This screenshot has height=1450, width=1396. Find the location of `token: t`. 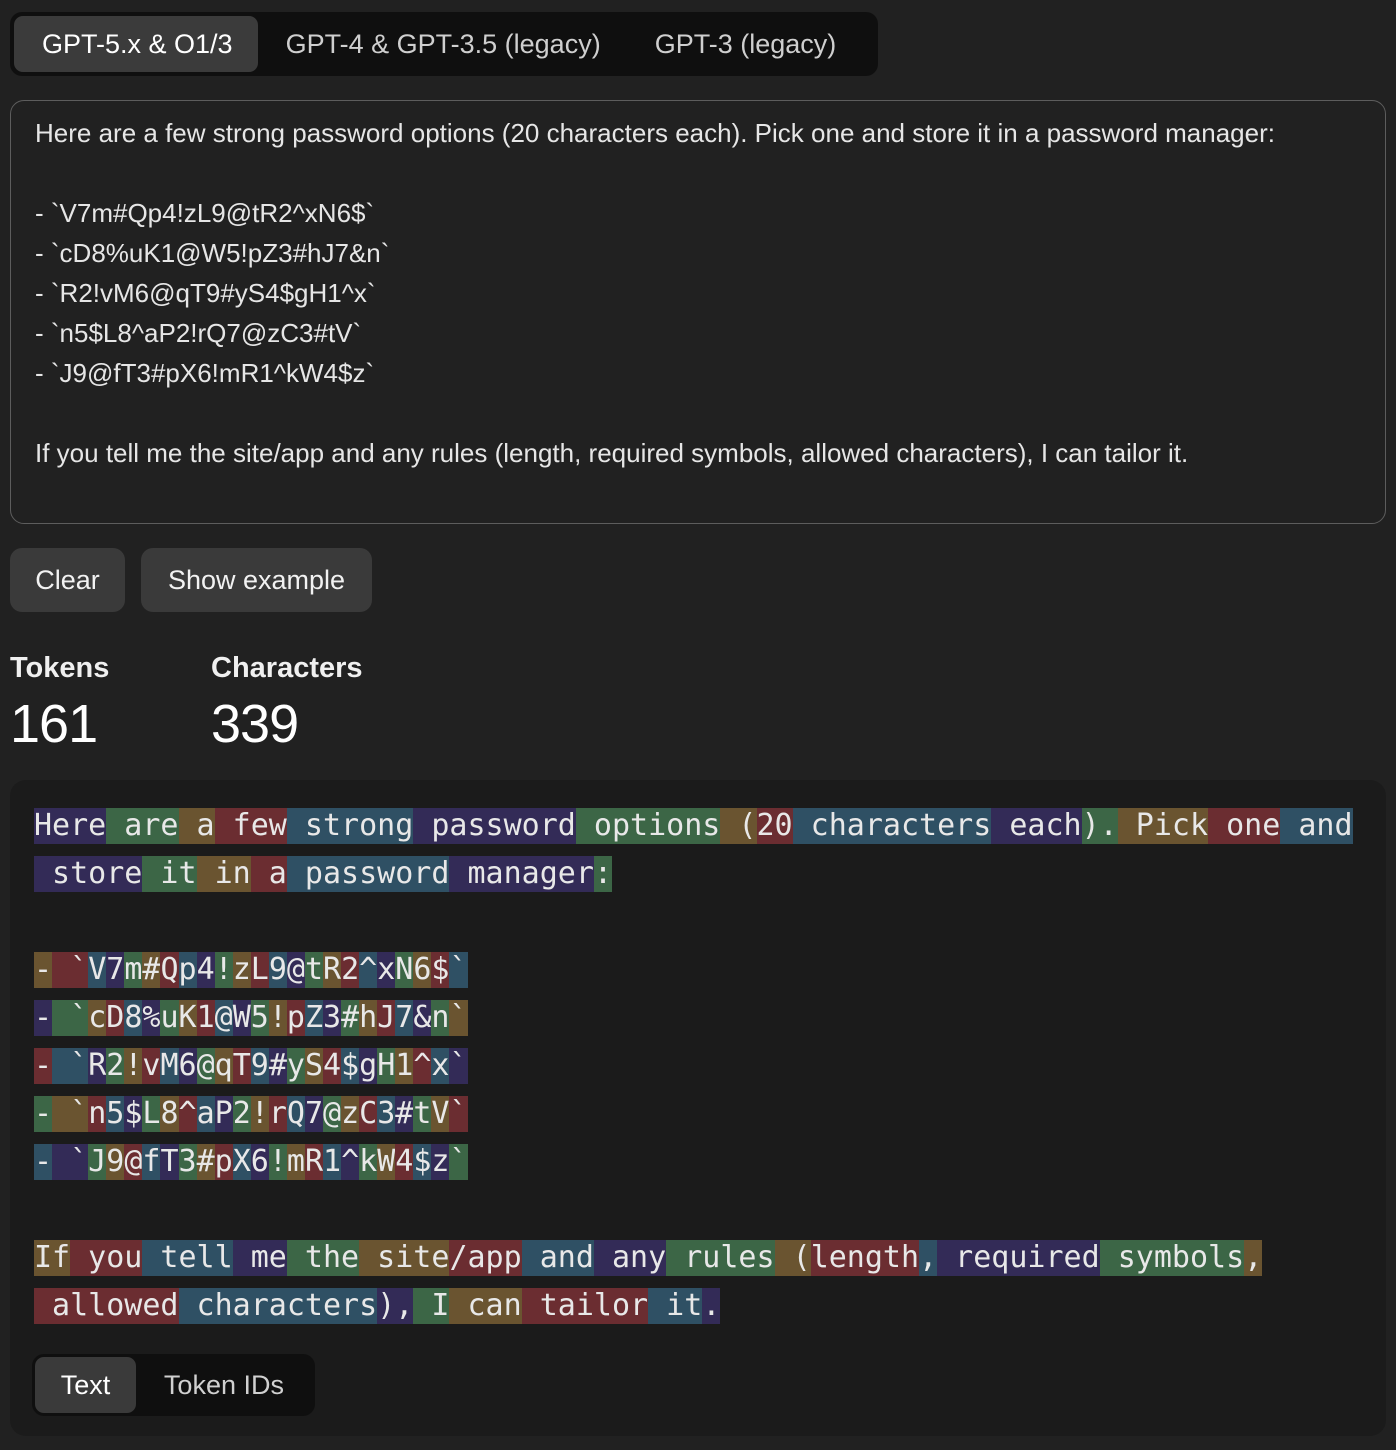

token: t is located at coordinates (313, 970).